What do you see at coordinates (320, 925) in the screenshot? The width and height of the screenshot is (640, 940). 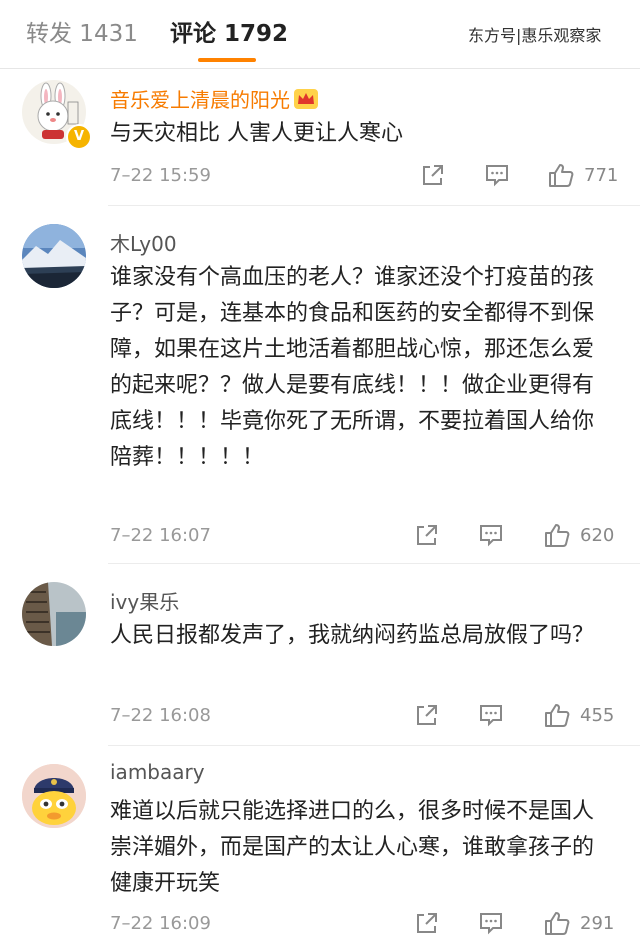 I see `comment-meta: 7–22 16:09 291` at bounding box center [320, 925].